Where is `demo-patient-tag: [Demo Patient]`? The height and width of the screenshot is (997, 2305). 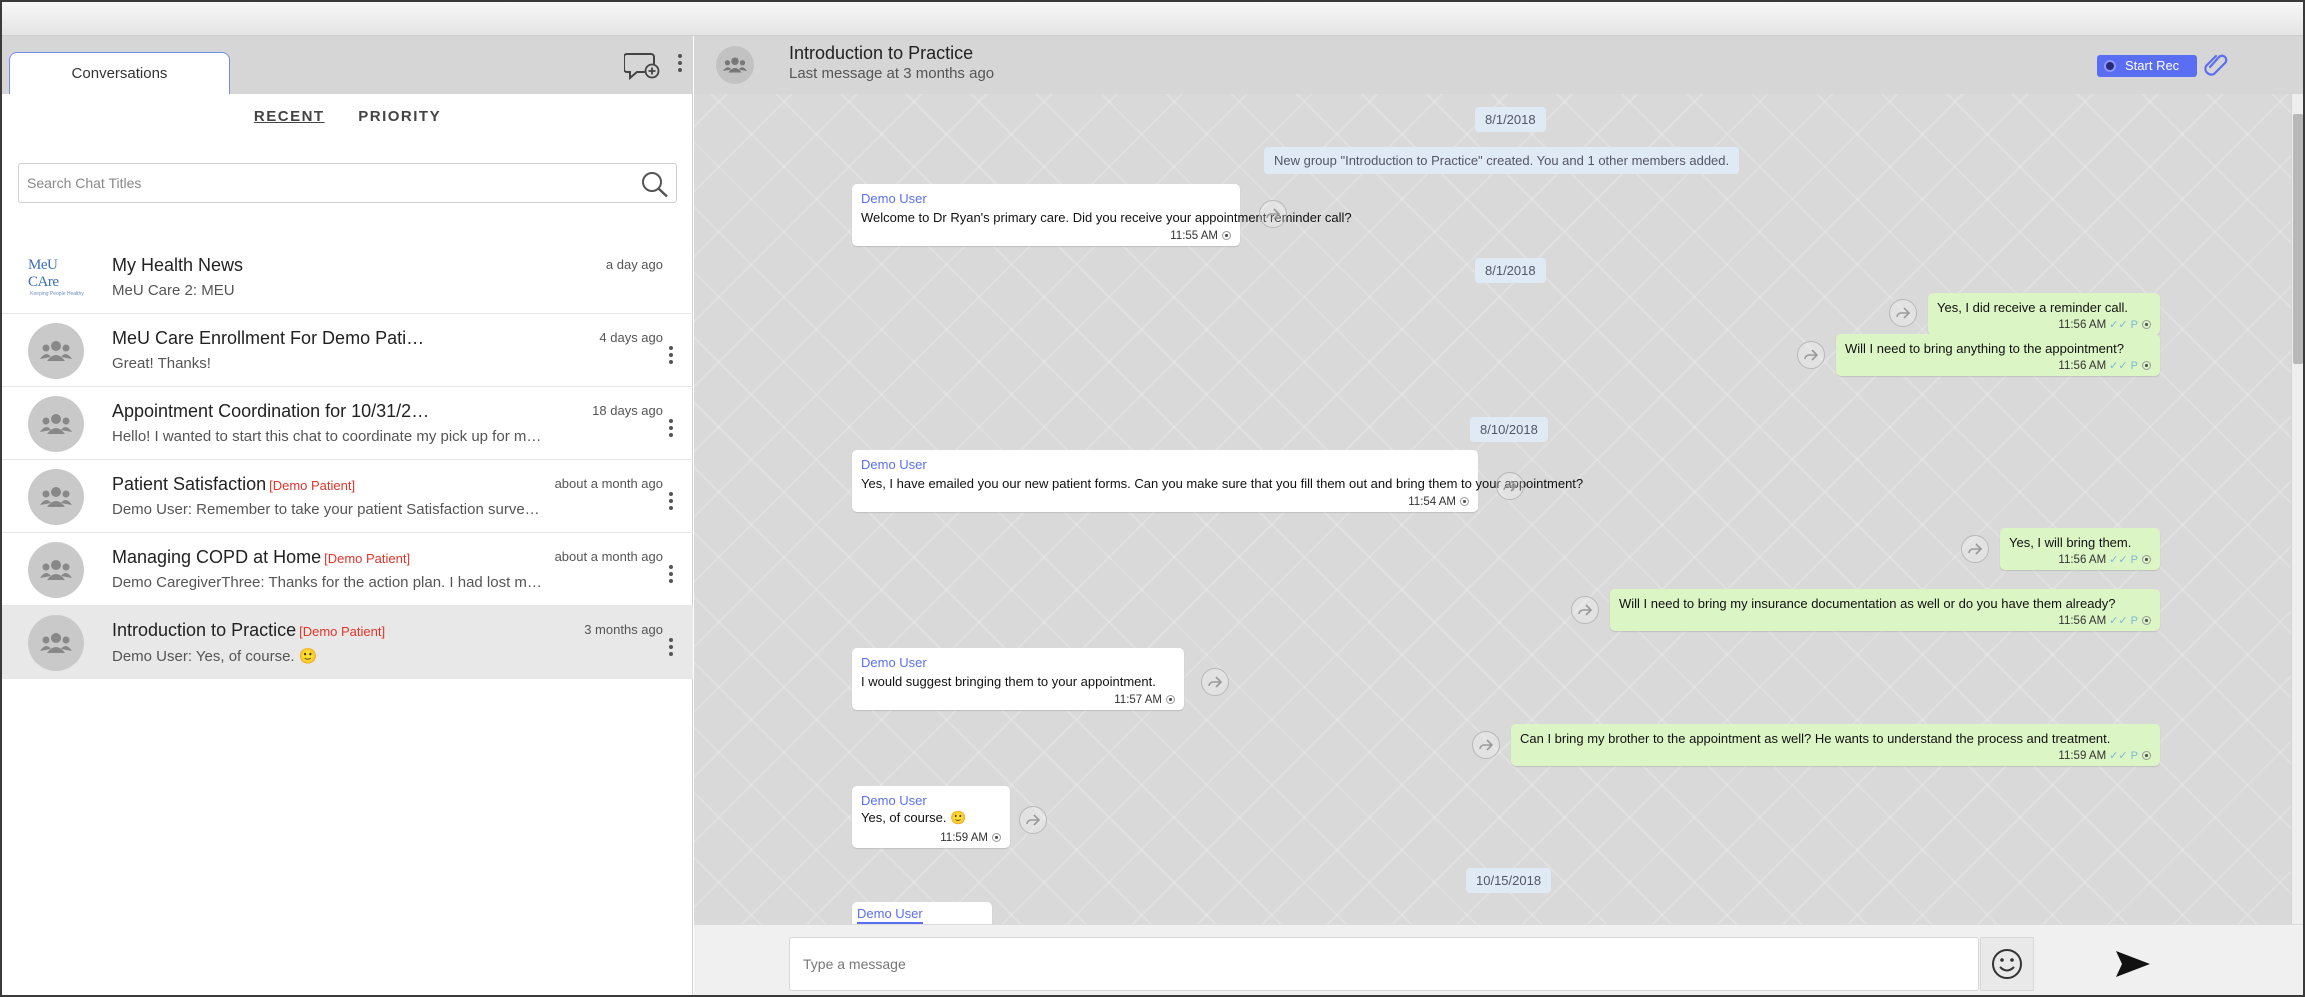 demo-patient-tag: [Demo Patient] is located at coordinates (312, 485).